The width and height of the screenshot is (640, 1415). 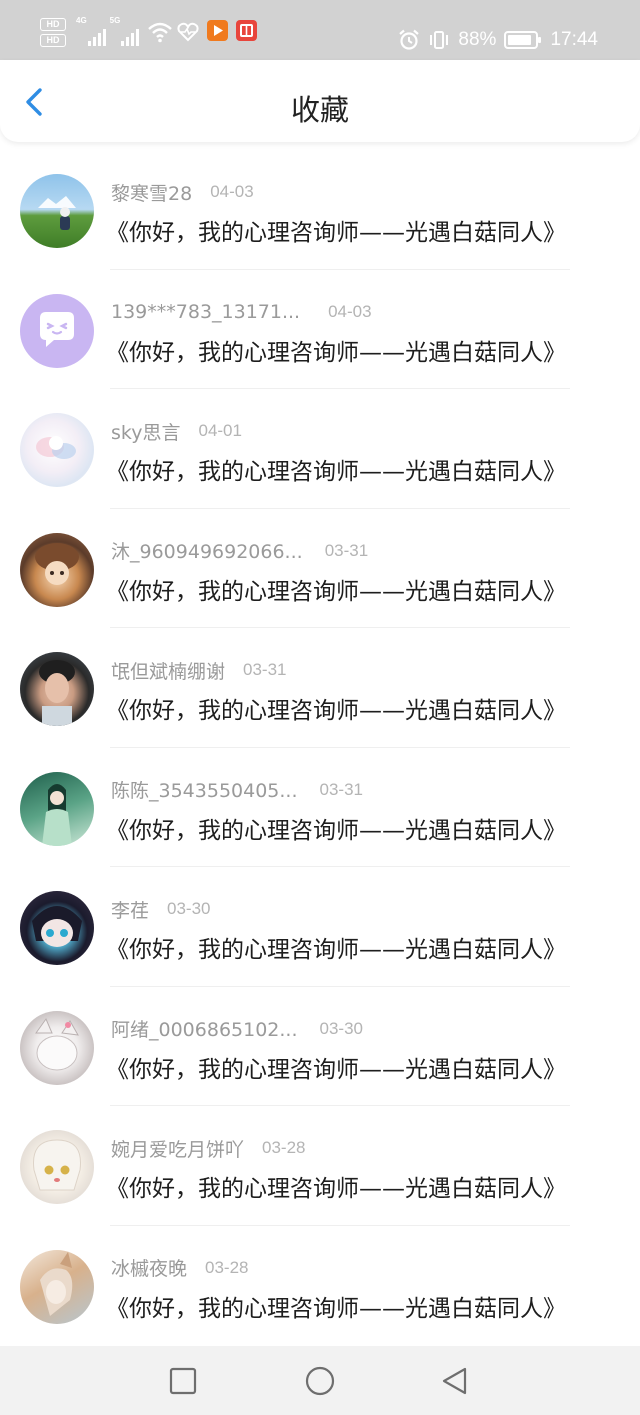 I want to click on item-meta: 阿绪_0006865102... 03-30, so click(x=237, y=1029).